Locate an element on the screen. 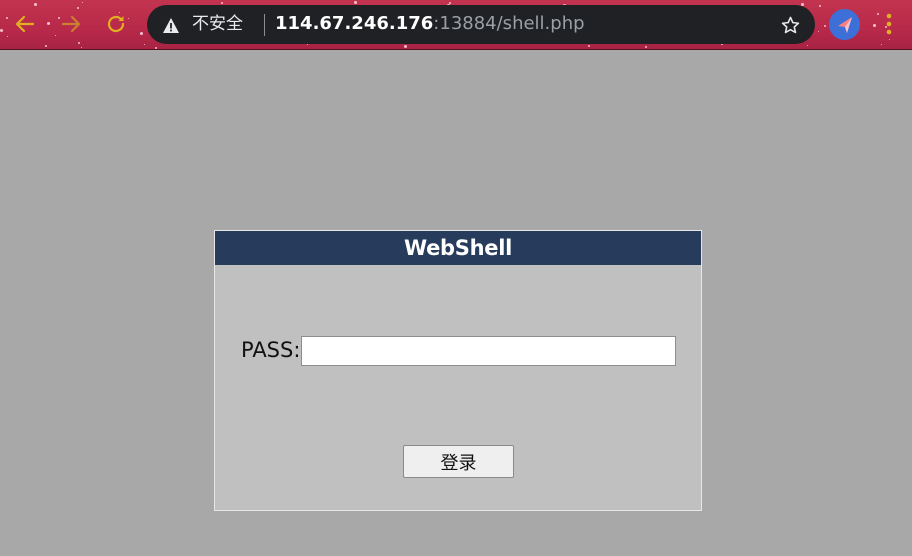 This screenshot has width=912, height=556. reload-button is located at coordinates (116, 24).